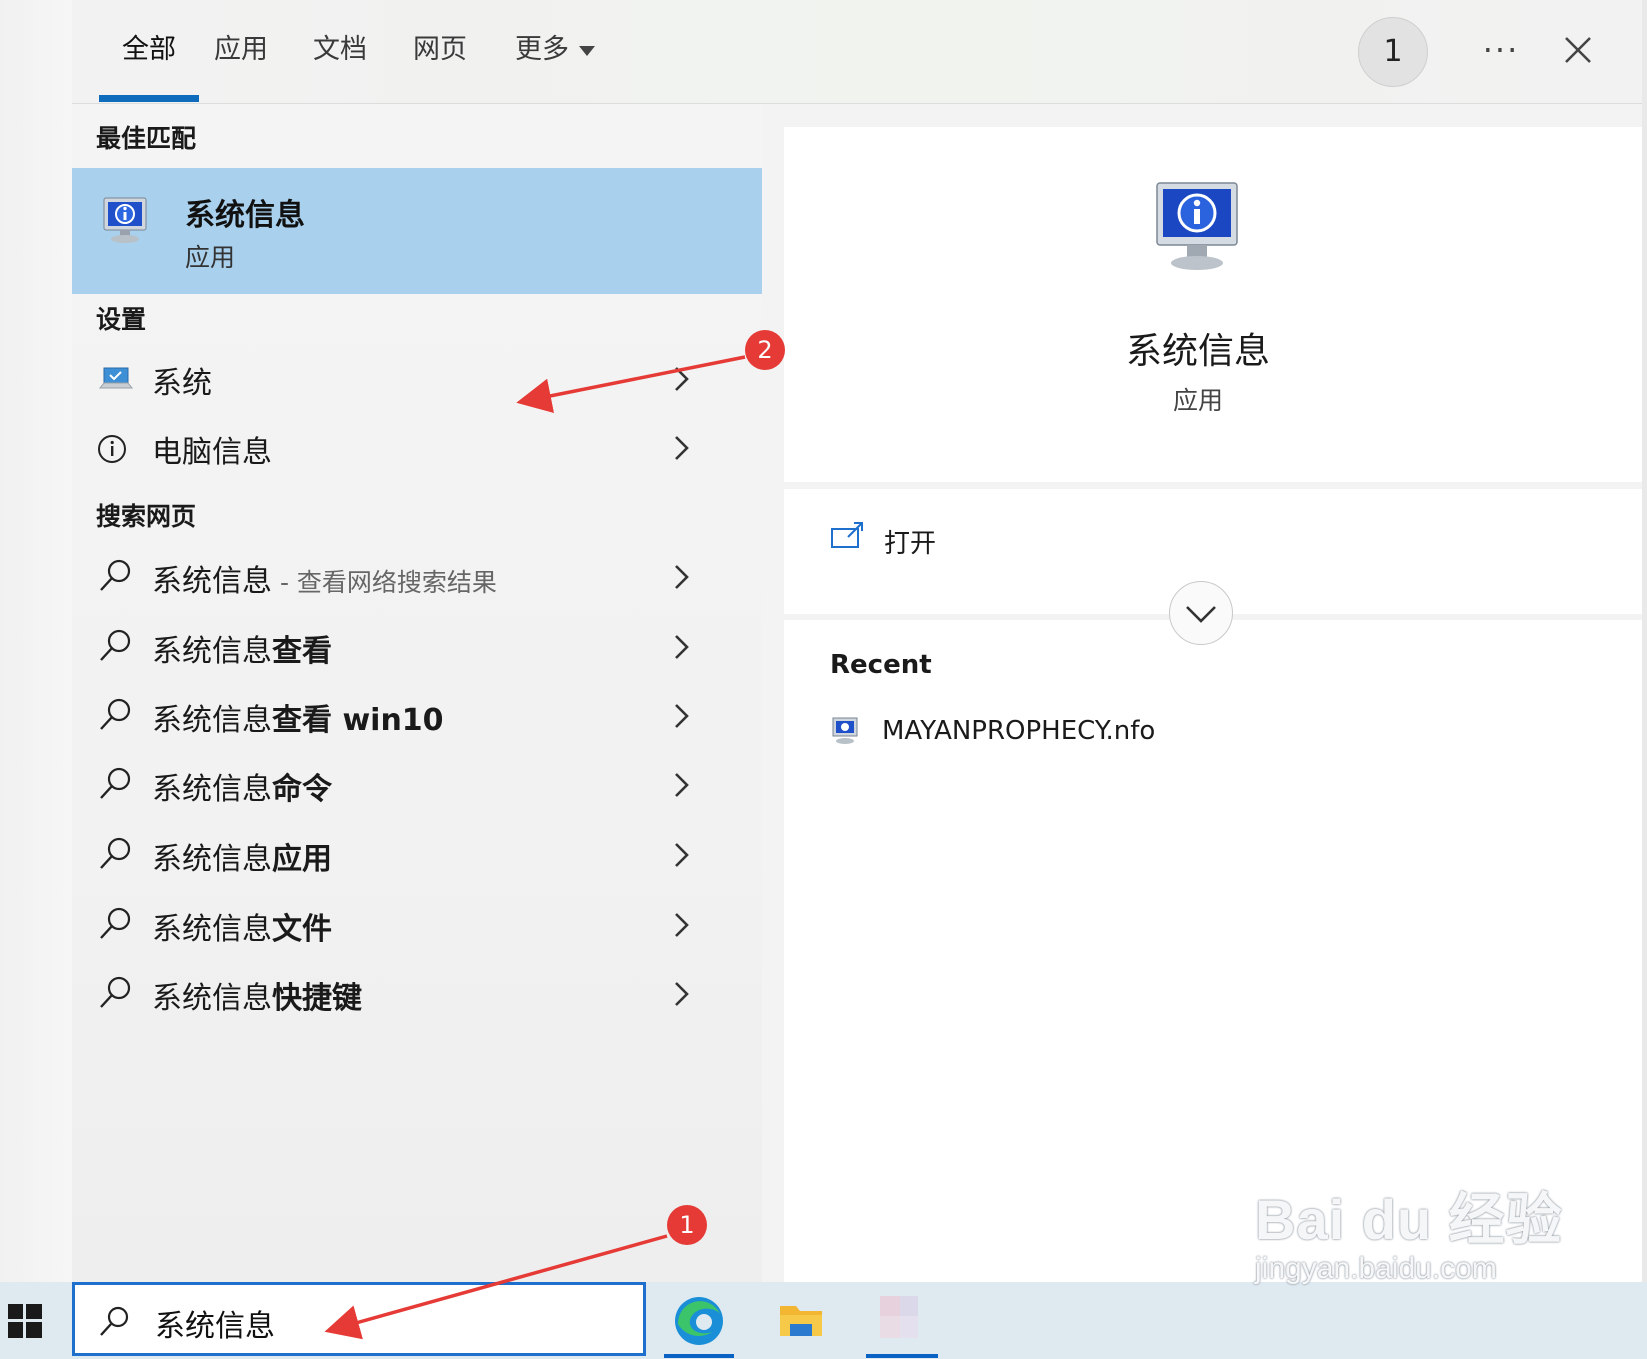 The width and height of the screenshot is (1647, 1359). I want to click on taskbar-file-explorer-button, so click(801, 1319).